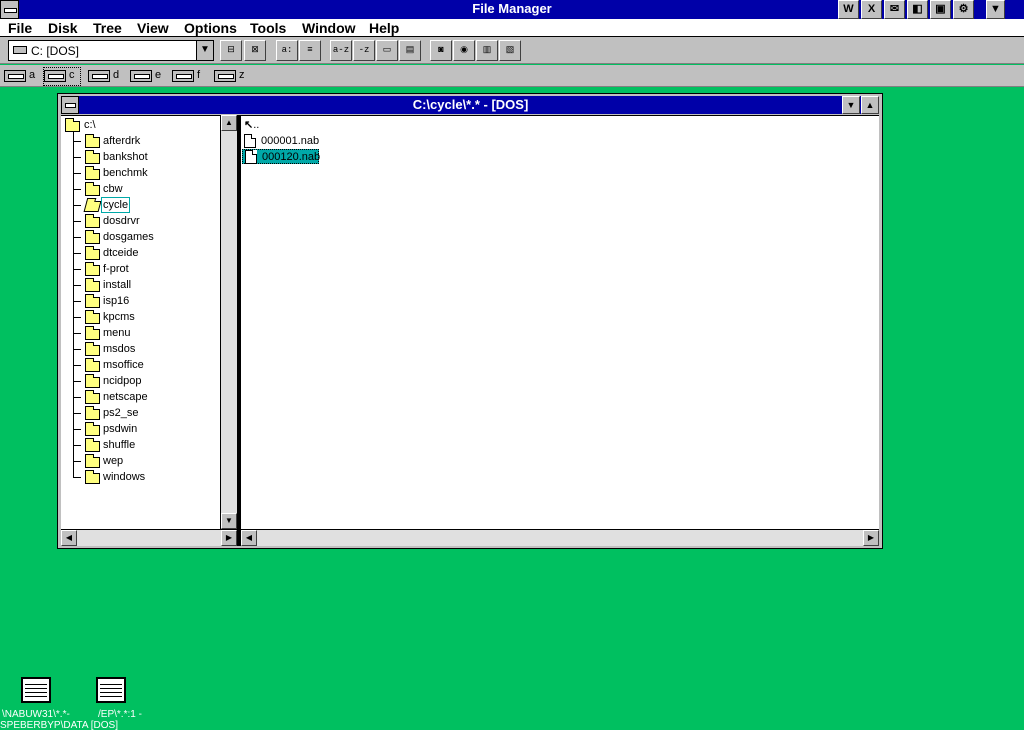  What do you see at coordinates (410, 50) in the screenshot?
I see `sort-date-button: ▤` at bounding box center [410, 50].